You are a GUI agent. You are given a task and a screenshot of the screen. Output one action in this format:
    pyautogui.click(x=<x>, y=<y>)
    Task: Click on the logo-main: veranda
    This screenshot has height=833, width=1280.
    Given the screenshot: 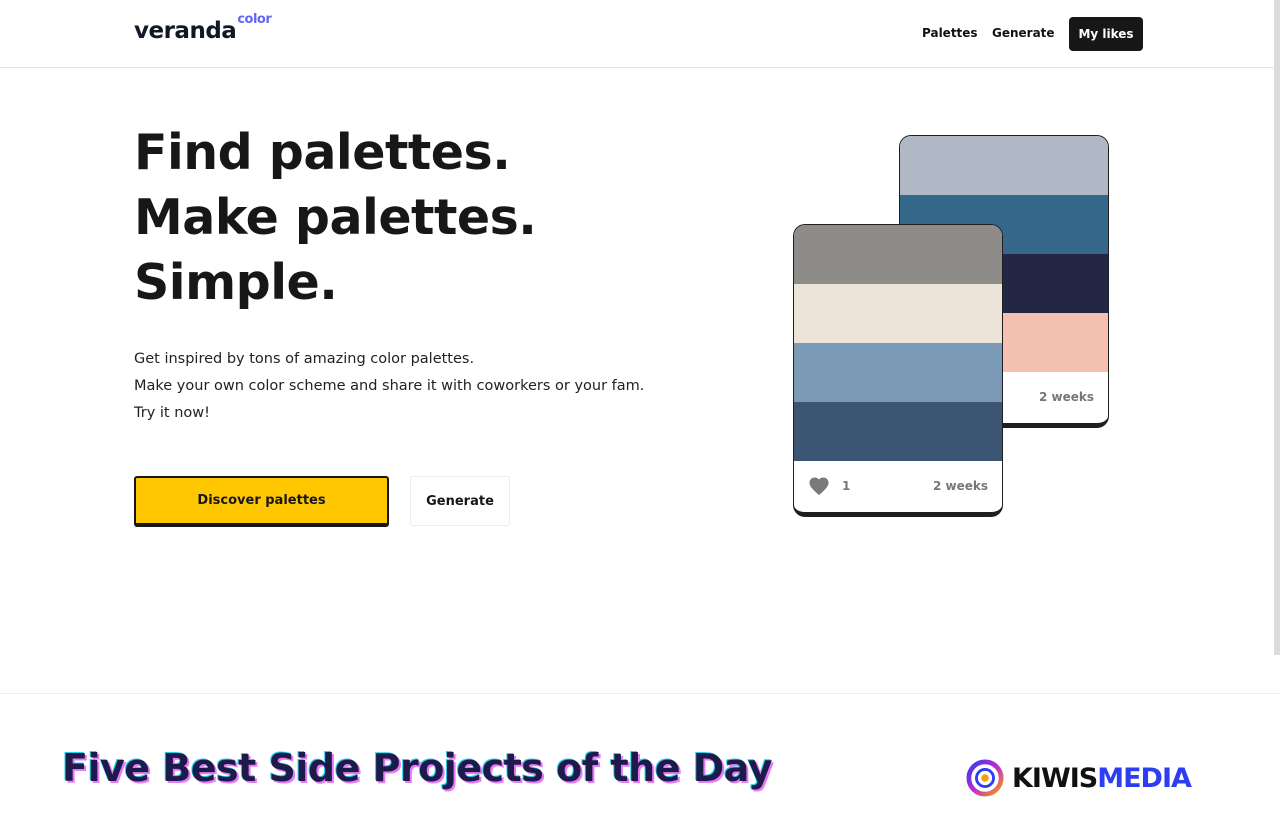 What is the action you would take?
    pyautogui.click(x=185, y=31)
    